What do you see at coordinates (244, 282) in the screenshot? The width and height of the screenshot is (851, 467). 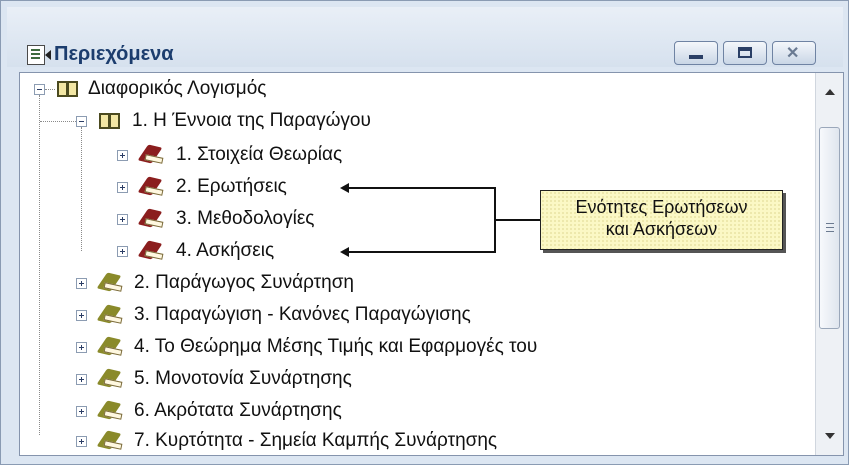 I see `tree-node-label: 2. Παράγωγος Συνάρτηση` at bounding box center [244, 282].